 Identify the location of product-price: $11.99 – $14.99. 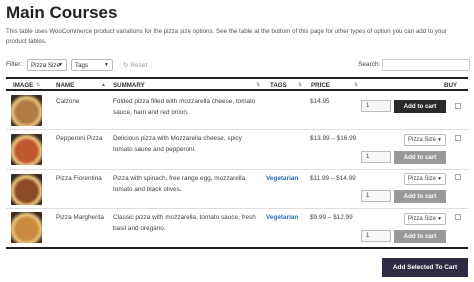
(333, 178).